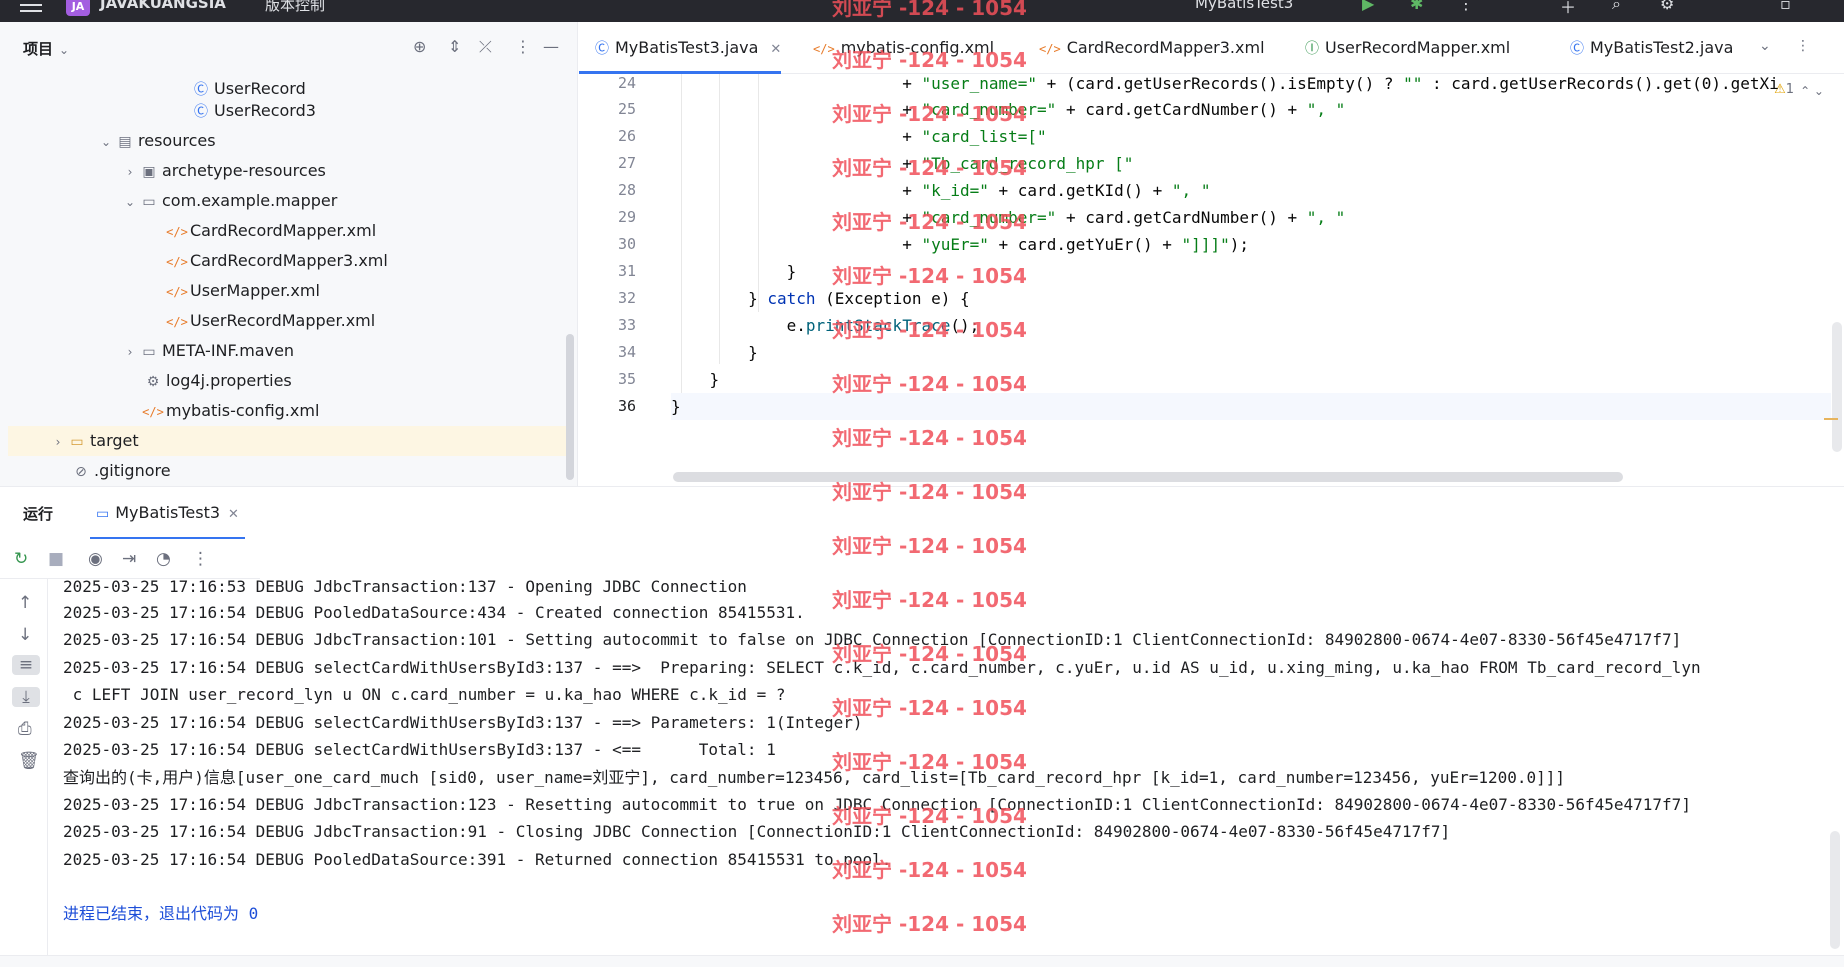  I want to click on camera-icon: ◉, so click(95, 559).